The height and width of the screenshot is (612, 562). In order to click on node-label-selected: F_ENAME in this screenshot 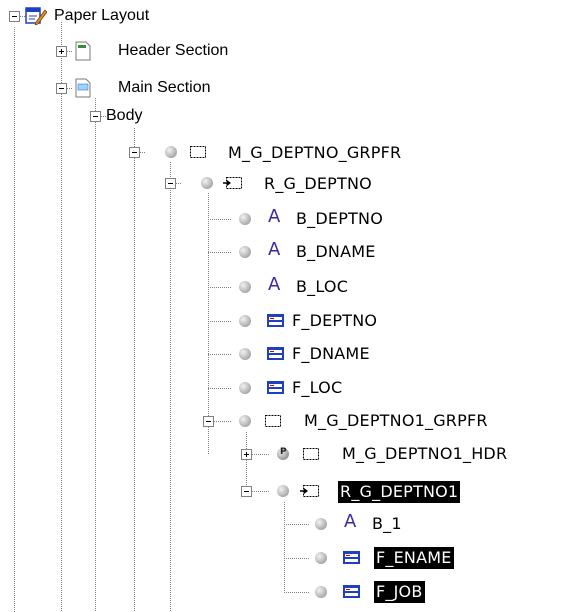, I will do `click(414, 558)`.